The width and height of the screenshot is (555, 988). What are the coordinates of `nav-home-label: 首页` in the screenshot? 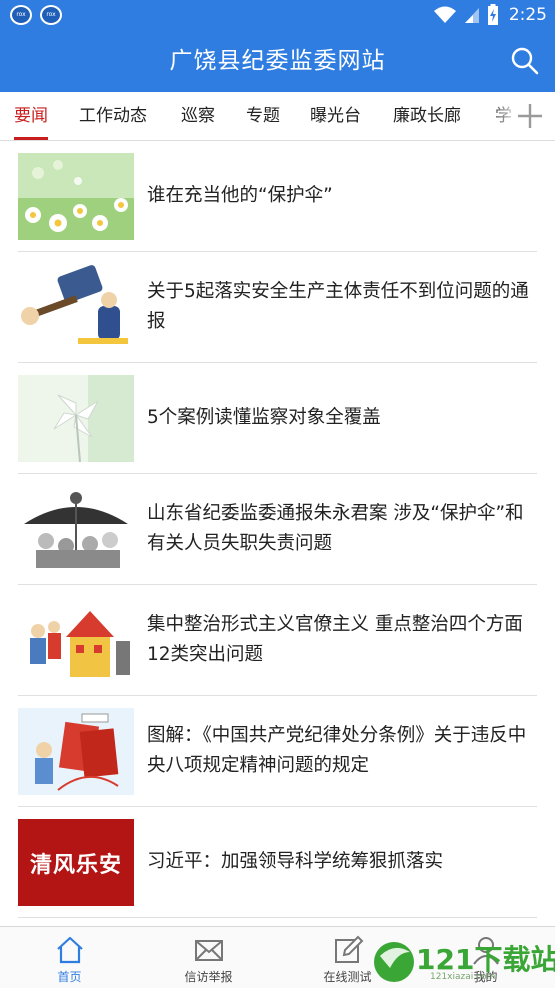 It's located at (69, 977).